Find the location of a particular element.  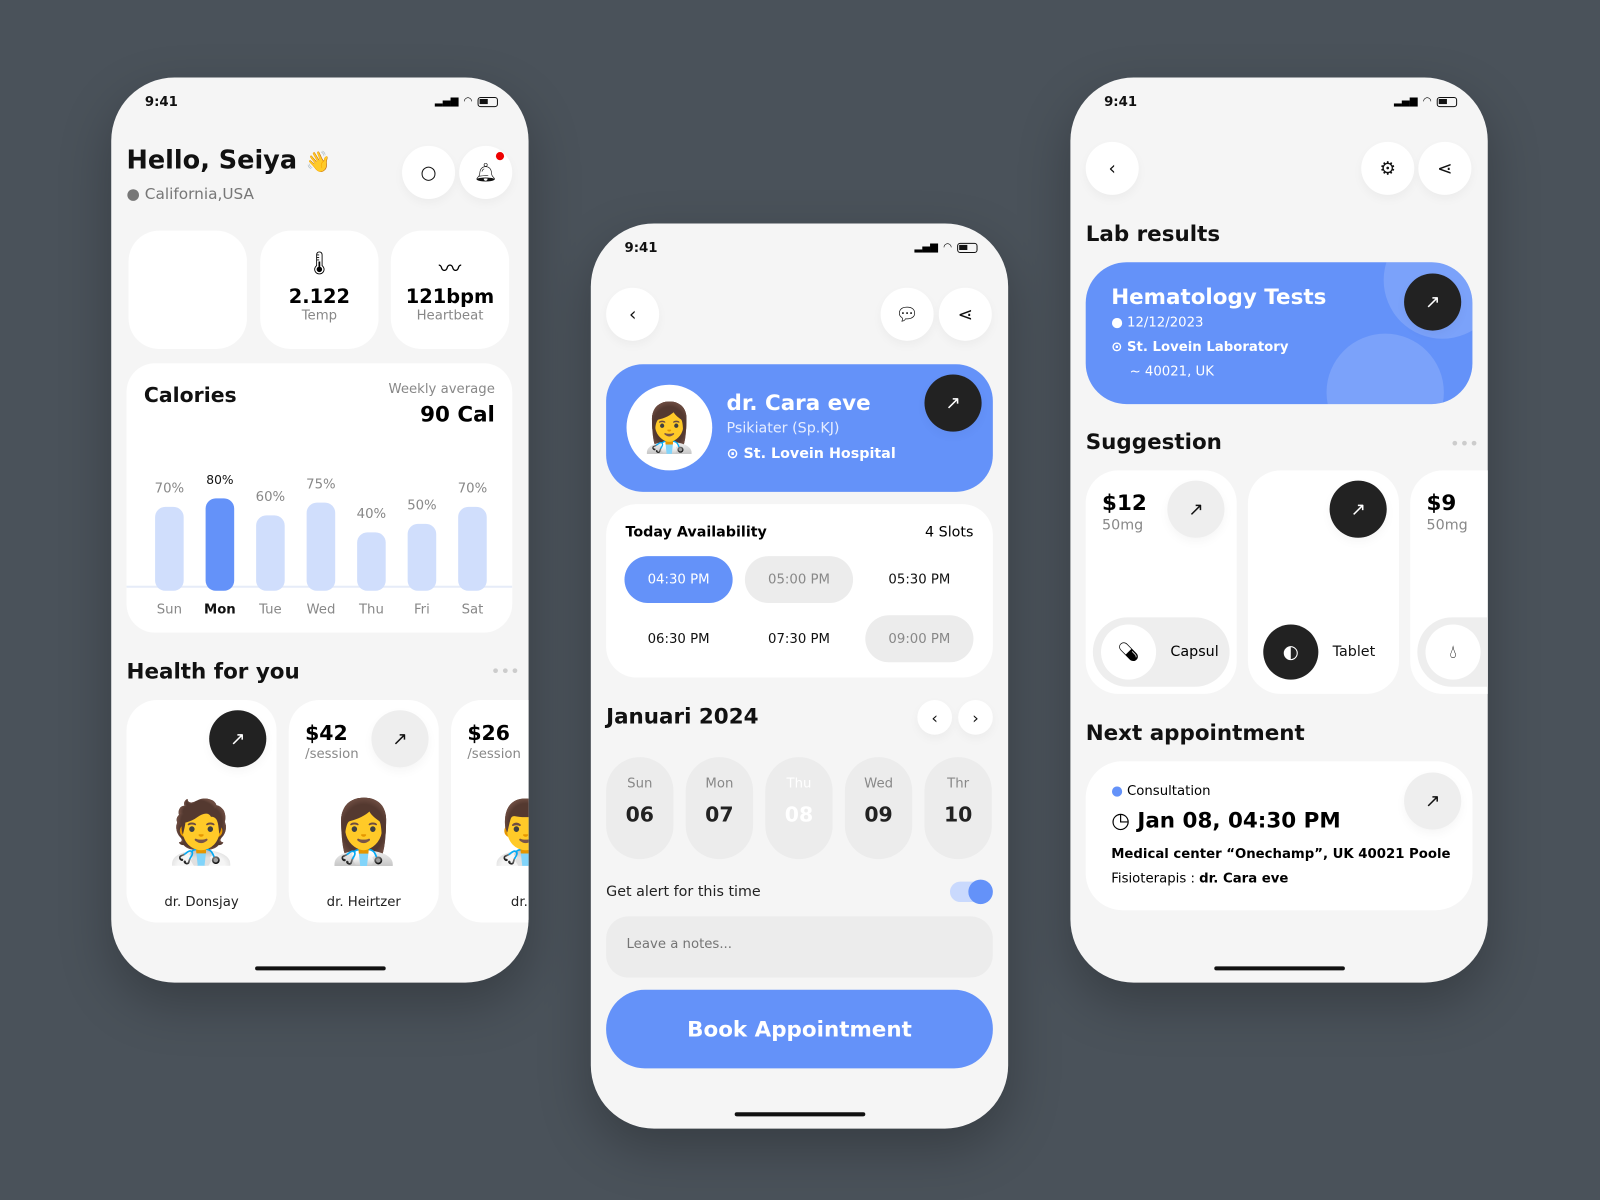

book-appointment-button: Book Appointment is located at coordinates (799, 1029).